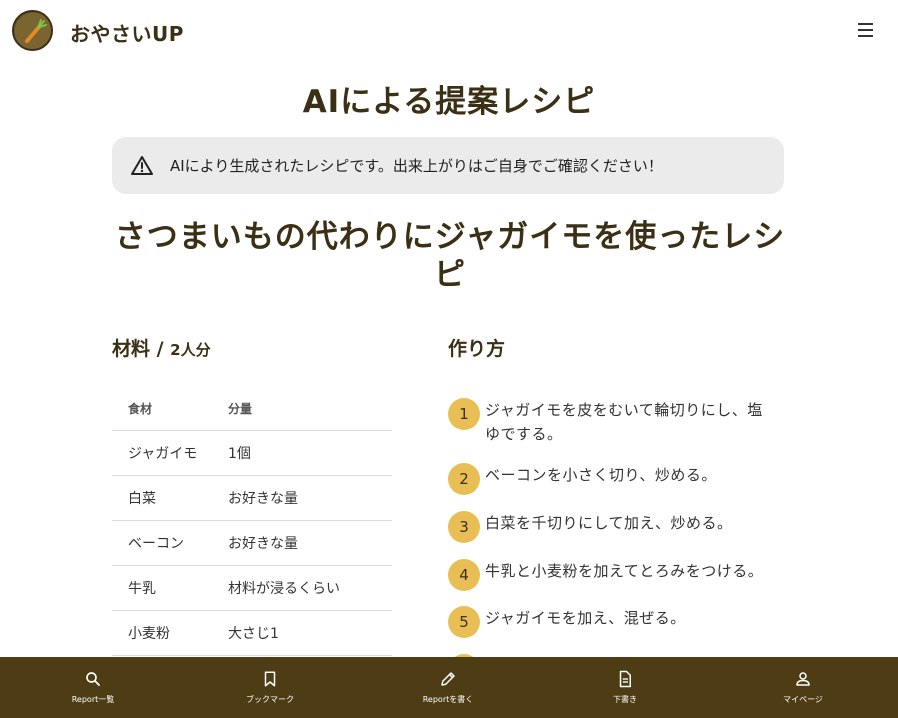 The height and width of the screenshot is (718, 898). I want to click on nav-label: 下書き, so click(625, 699).